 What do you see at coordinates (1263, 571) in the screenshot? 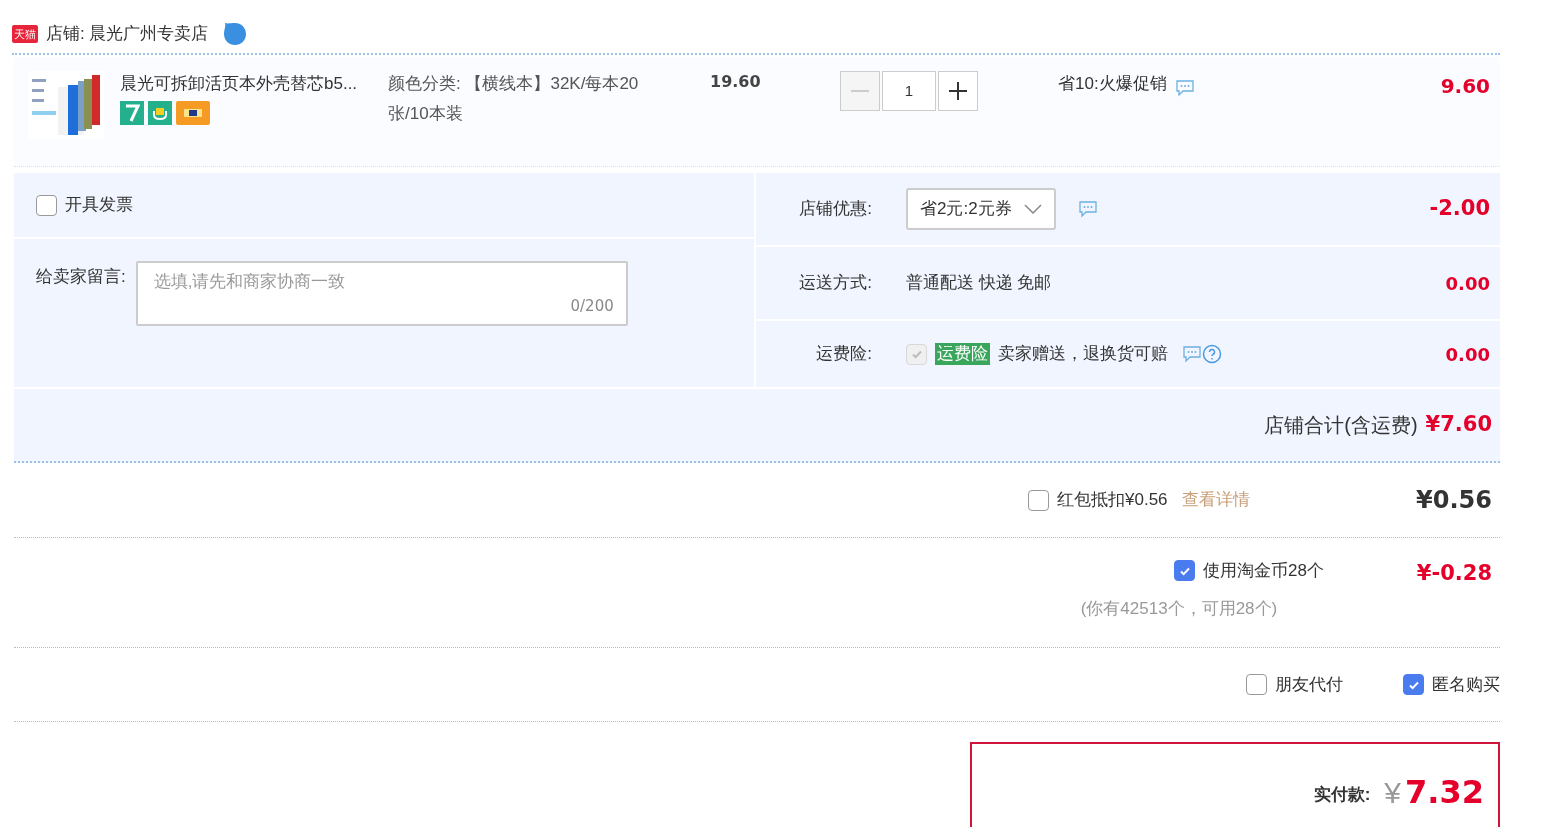
I see `coins-label: 使用淘金币28个` at bounding box center [1263, 571].